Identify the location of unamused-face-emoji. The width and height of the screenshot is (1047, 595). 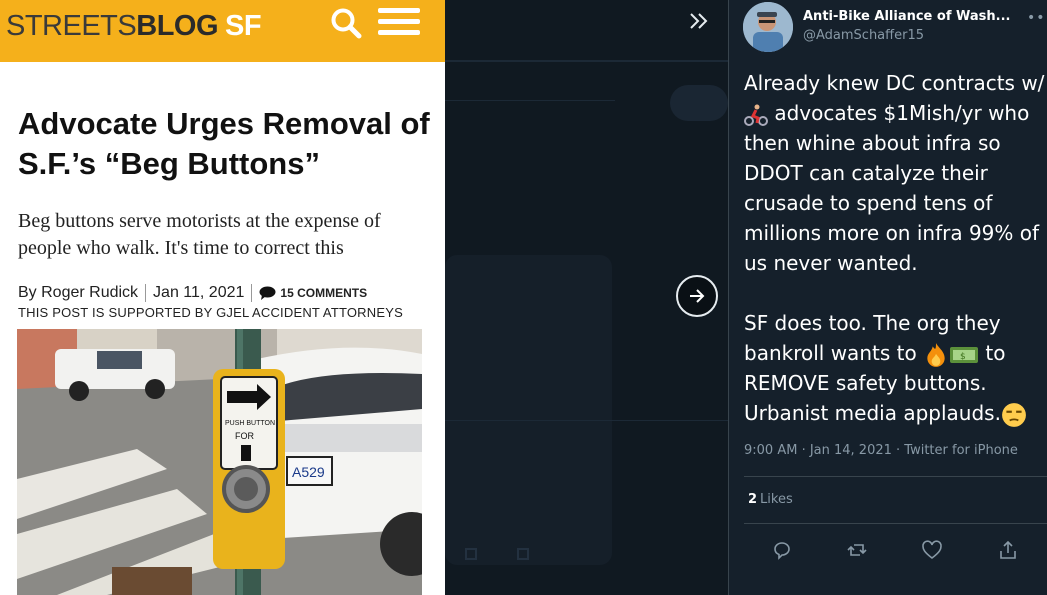
(1014, 414).